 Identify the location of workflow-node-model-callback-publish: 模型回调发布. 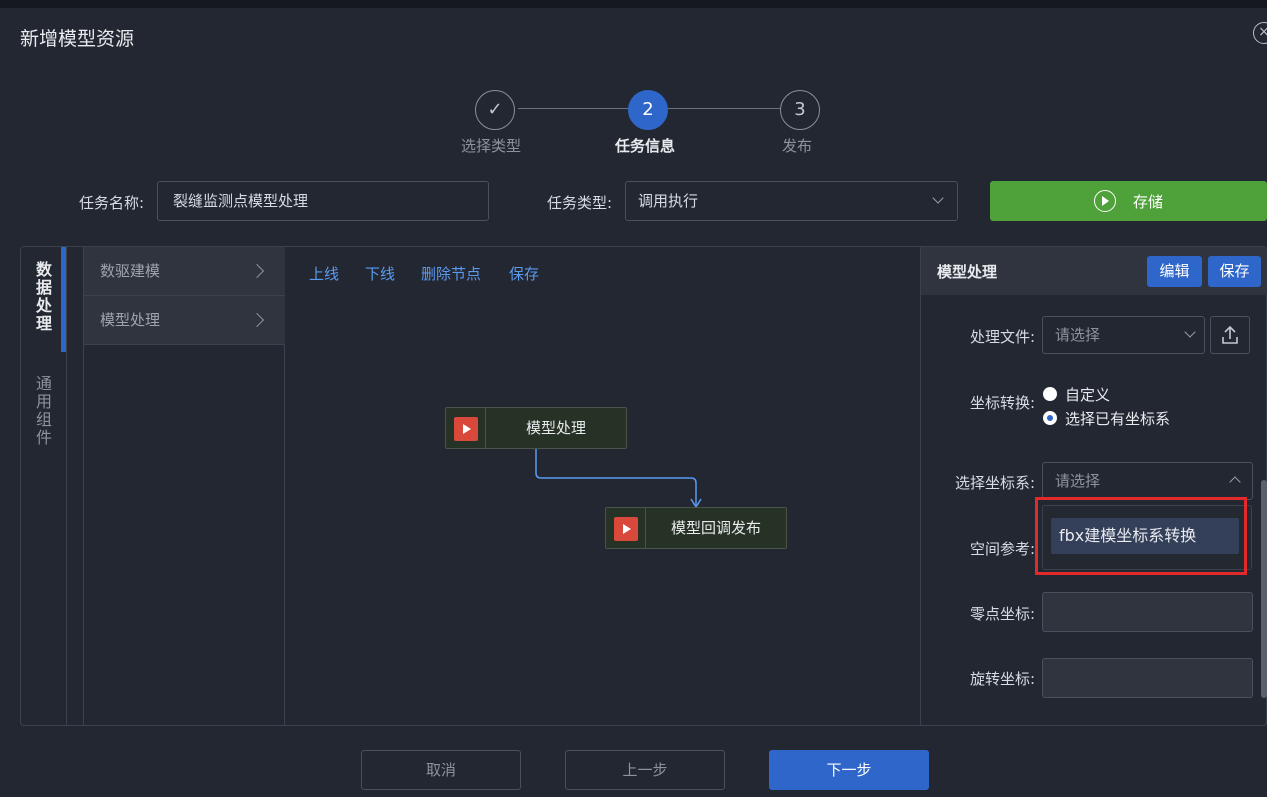
(696, 528).